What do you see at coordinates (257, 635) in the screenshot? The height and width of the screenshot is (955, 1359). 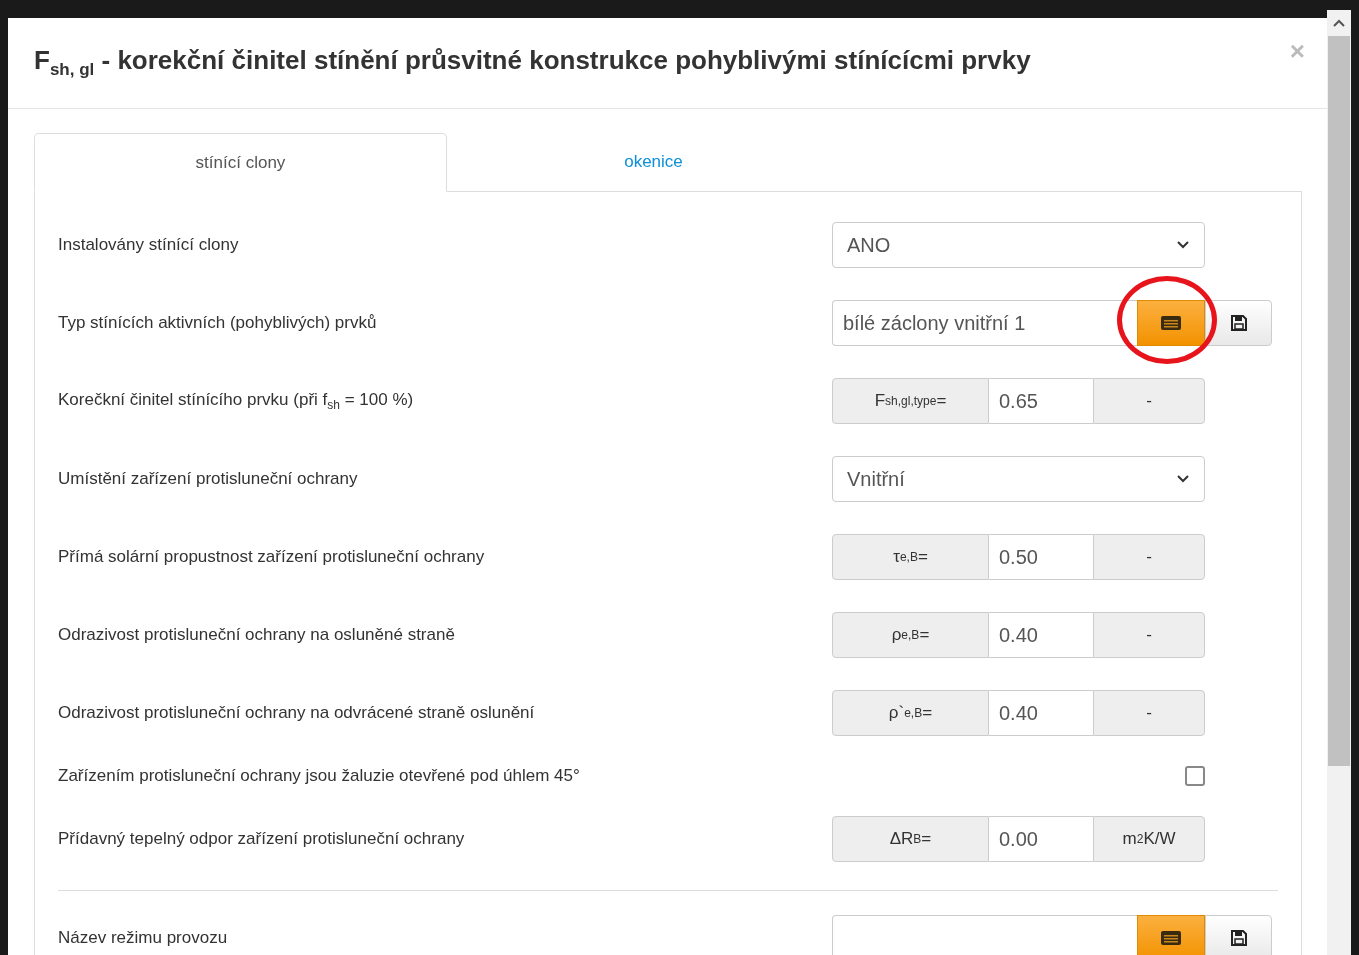 I see `field-label: Odrazivost protisluneční ochrany na osluněné straně` at bounding box center [257, 635].